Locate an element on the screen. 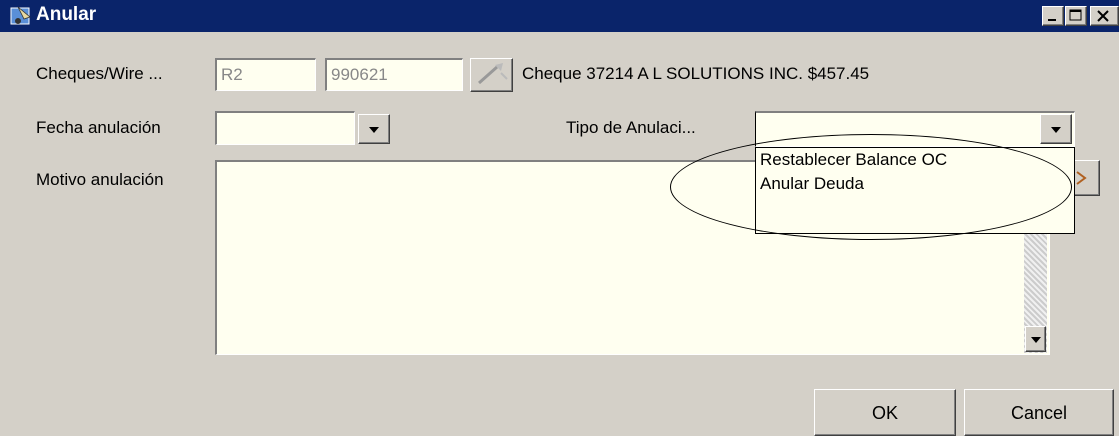  fecha-dropdown-button is located at coordinates (374, 129).